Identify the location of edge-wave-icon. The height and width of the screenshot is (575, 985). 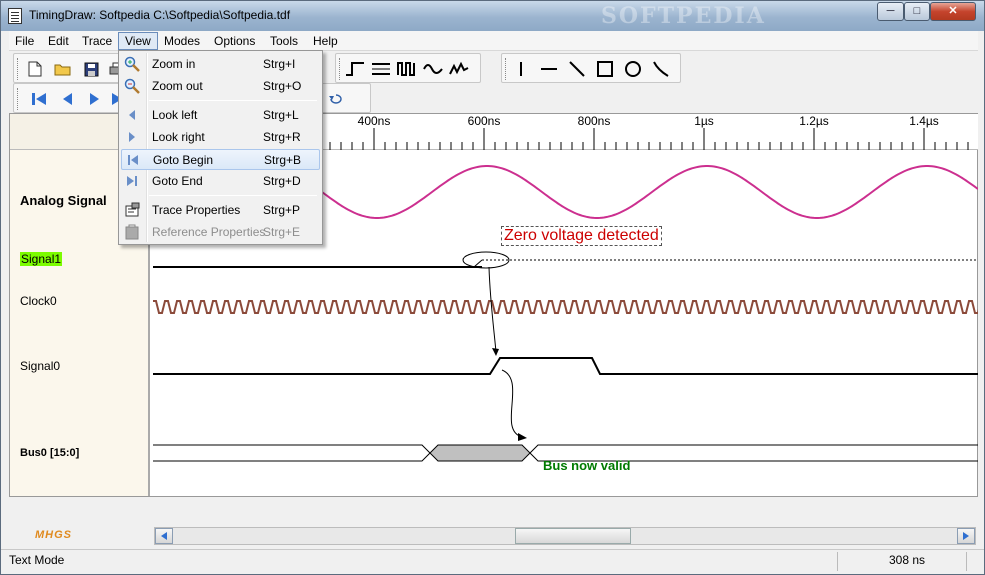
(355, 69).